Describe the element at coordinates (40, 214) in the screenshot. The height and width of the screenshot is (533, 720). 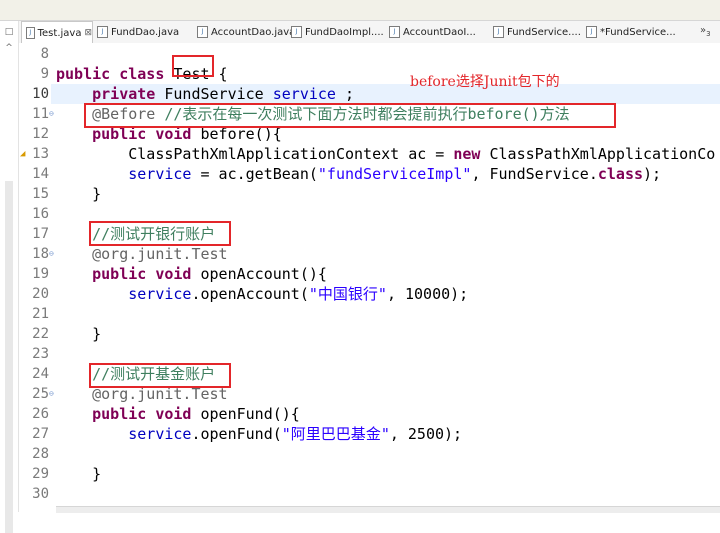
I see `line-number: 16` at that location.